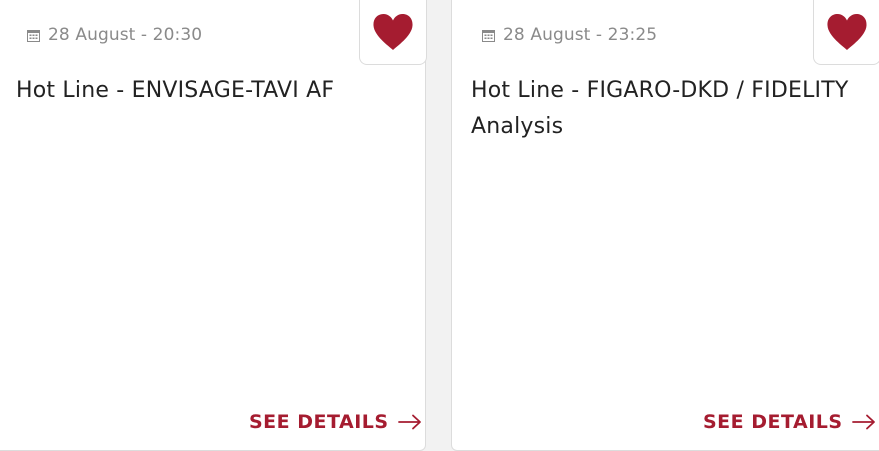  I want to click on session-date: 28 August - 23:25, so click(569, 35).